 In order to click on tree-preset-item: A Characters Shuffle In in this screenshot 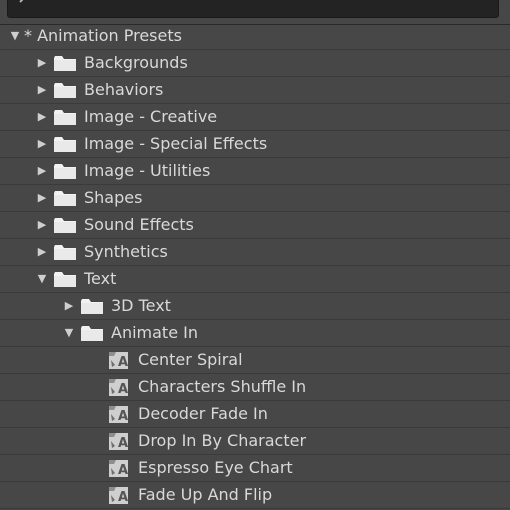, I will do `click(255, 387)`.